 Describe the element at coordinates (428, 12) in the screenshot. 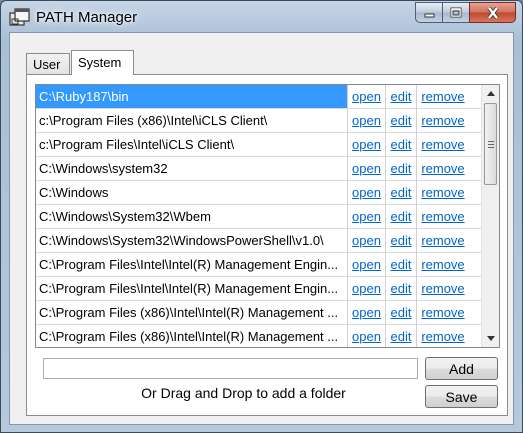

I see `minimize-button` at that location.